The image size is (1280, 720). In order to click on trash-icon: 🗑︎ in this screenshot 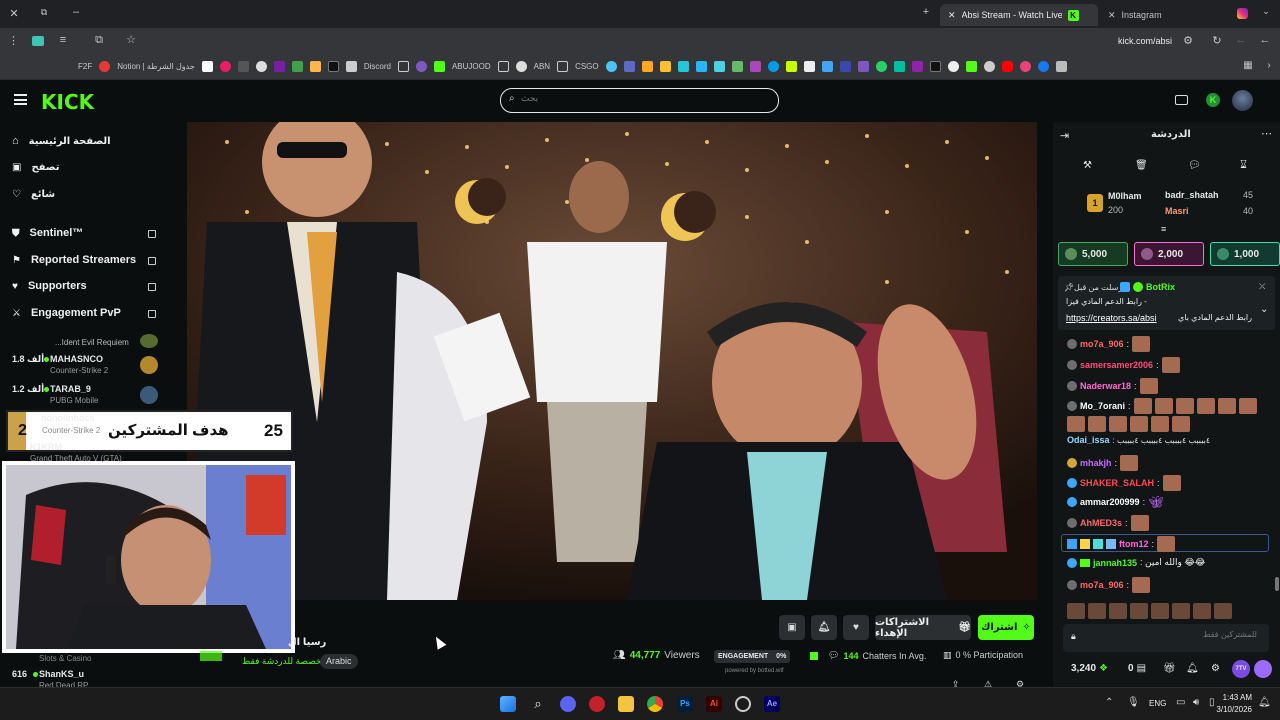, I will do `click(1141, 165)`.